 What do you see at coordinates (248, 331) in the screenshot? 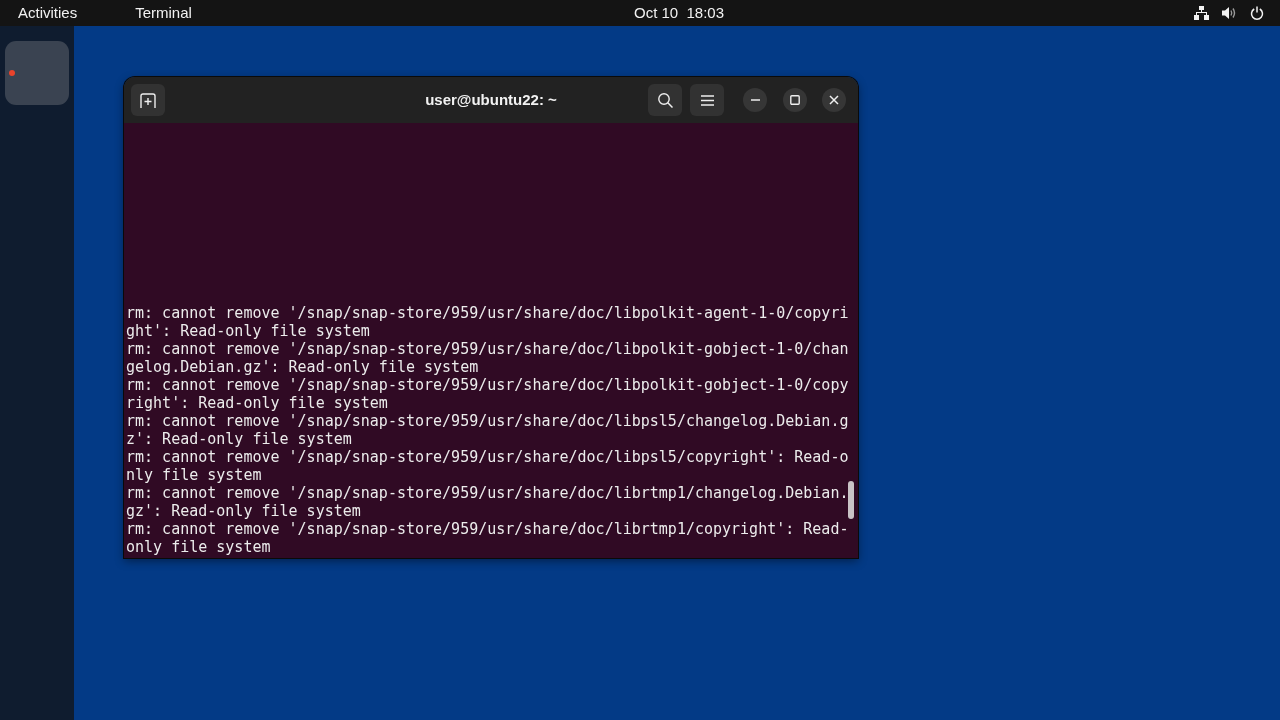
I see `terminal-line: ght': Read-only file system` at bounding box center [248, 331].